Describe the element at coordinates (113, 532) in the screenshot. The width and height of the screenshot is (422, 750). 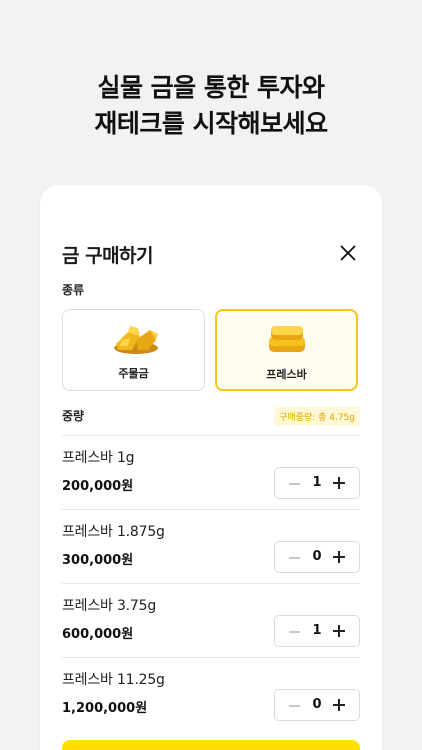
I see `item-name: 프레스바 1.875g` at that location.